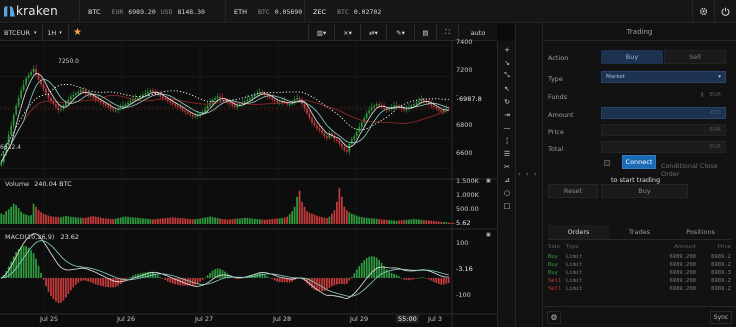 The image size is (736, 327). I want to click on measure-icon: ☰, so click(507, 153).